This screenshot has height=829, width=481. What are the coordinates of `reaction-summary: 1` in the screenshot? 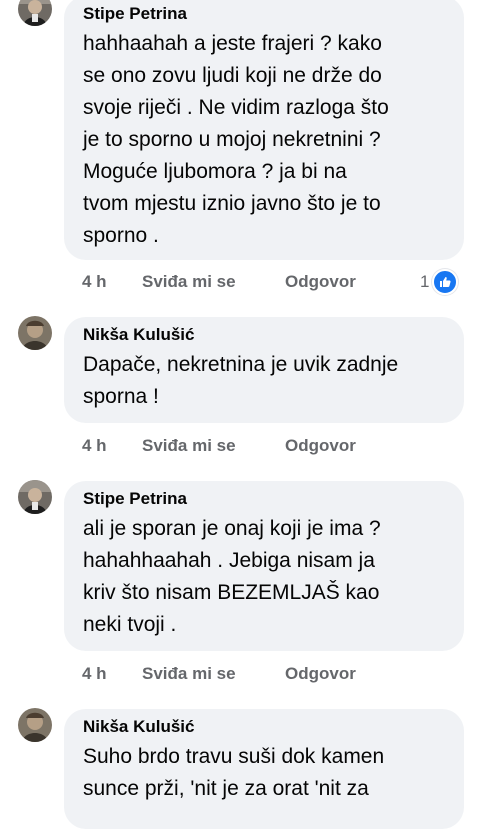 It's located at (439, 282).